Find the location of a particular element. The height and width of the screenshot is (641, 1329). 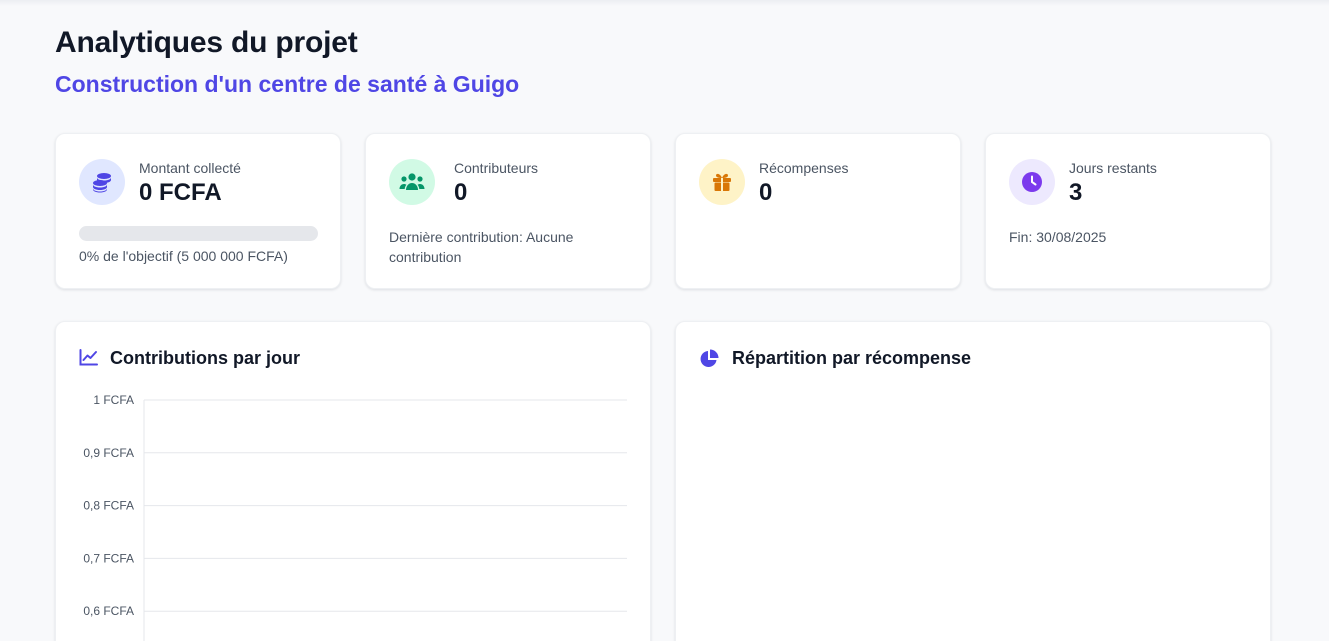

stat-label: Récompenses is located at coordinates (804, 168).